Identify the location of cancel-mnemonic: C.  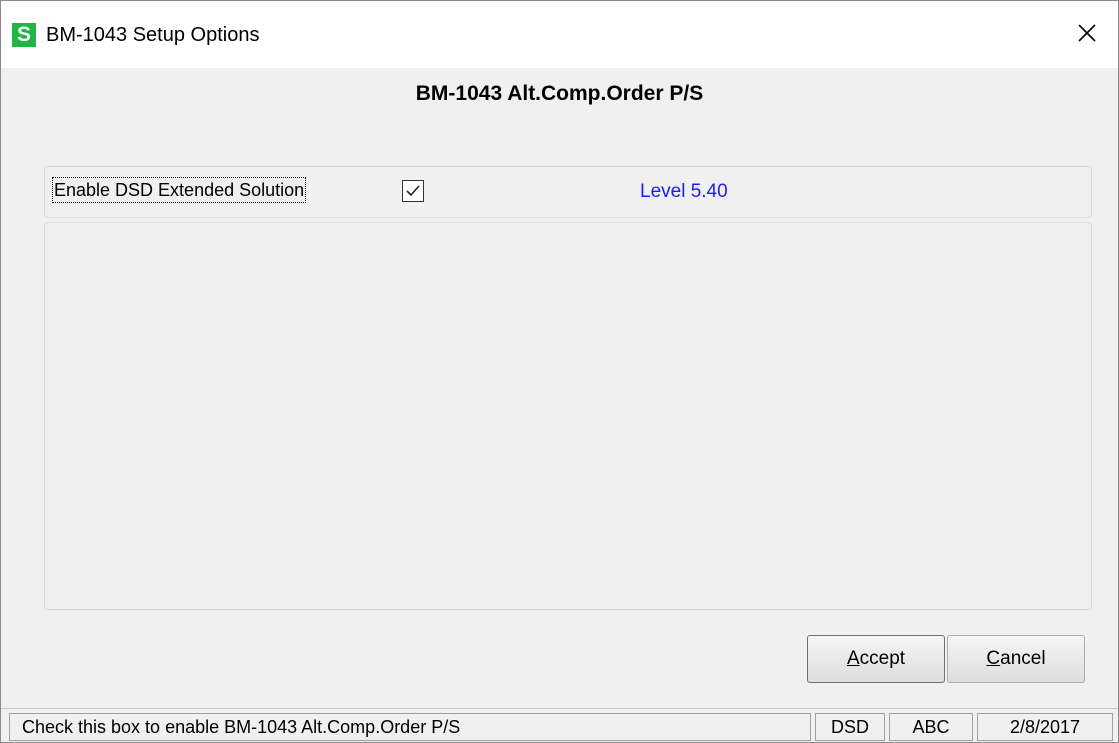
(993, 658).